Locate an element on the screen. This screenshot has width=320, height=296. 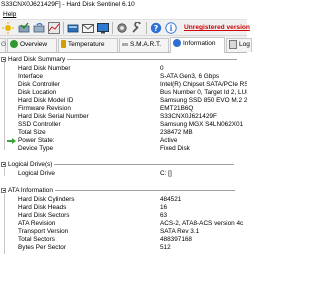
section-header-ata: ATA Information is located at coordinates (118, 191).